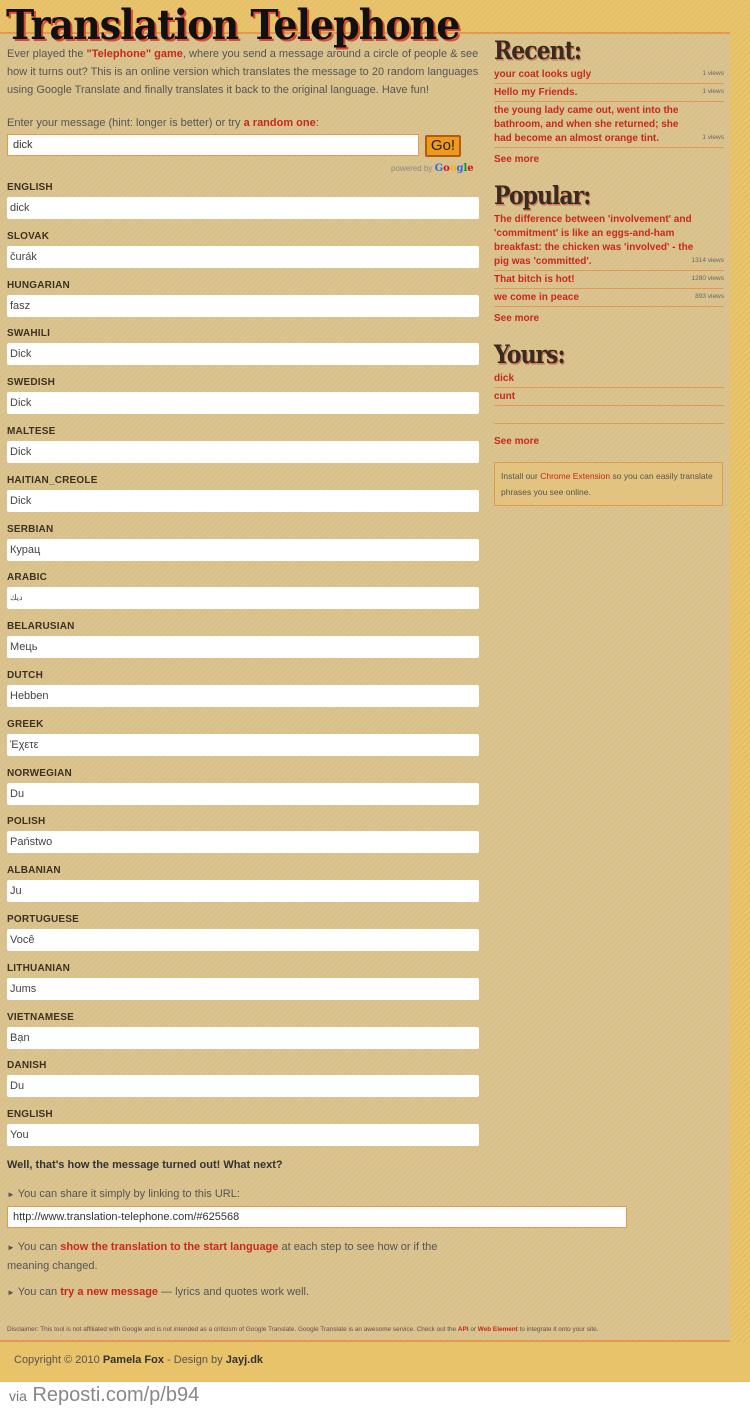 This screenshot has height=1409, width=750. I want to click on disclaimer-suffix: to integrate it onto your site., so click(558, 1329).